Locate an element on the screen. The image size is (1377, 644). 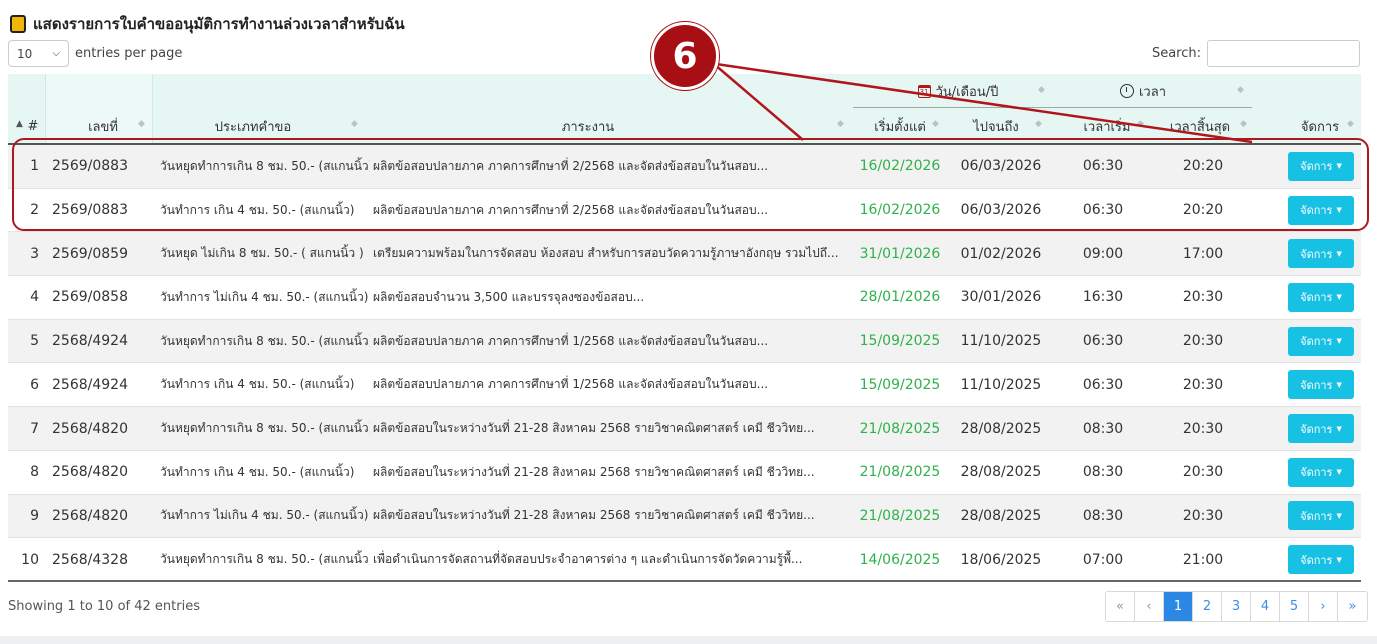
row-start-time: 16:30 is located at coordinates (1103, 297).